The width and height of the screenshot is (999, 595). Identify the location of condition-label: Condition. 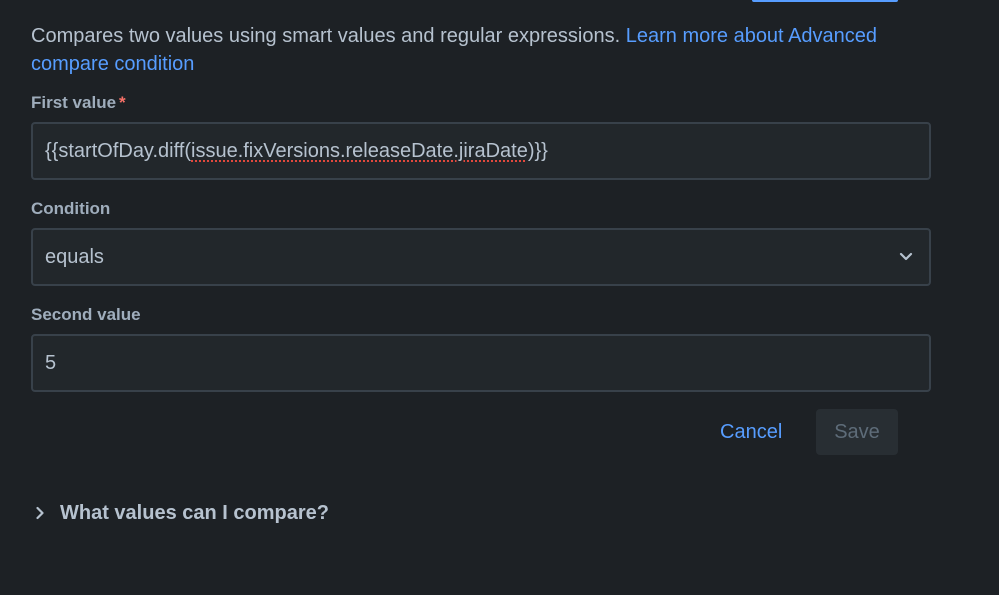
(481, 209).